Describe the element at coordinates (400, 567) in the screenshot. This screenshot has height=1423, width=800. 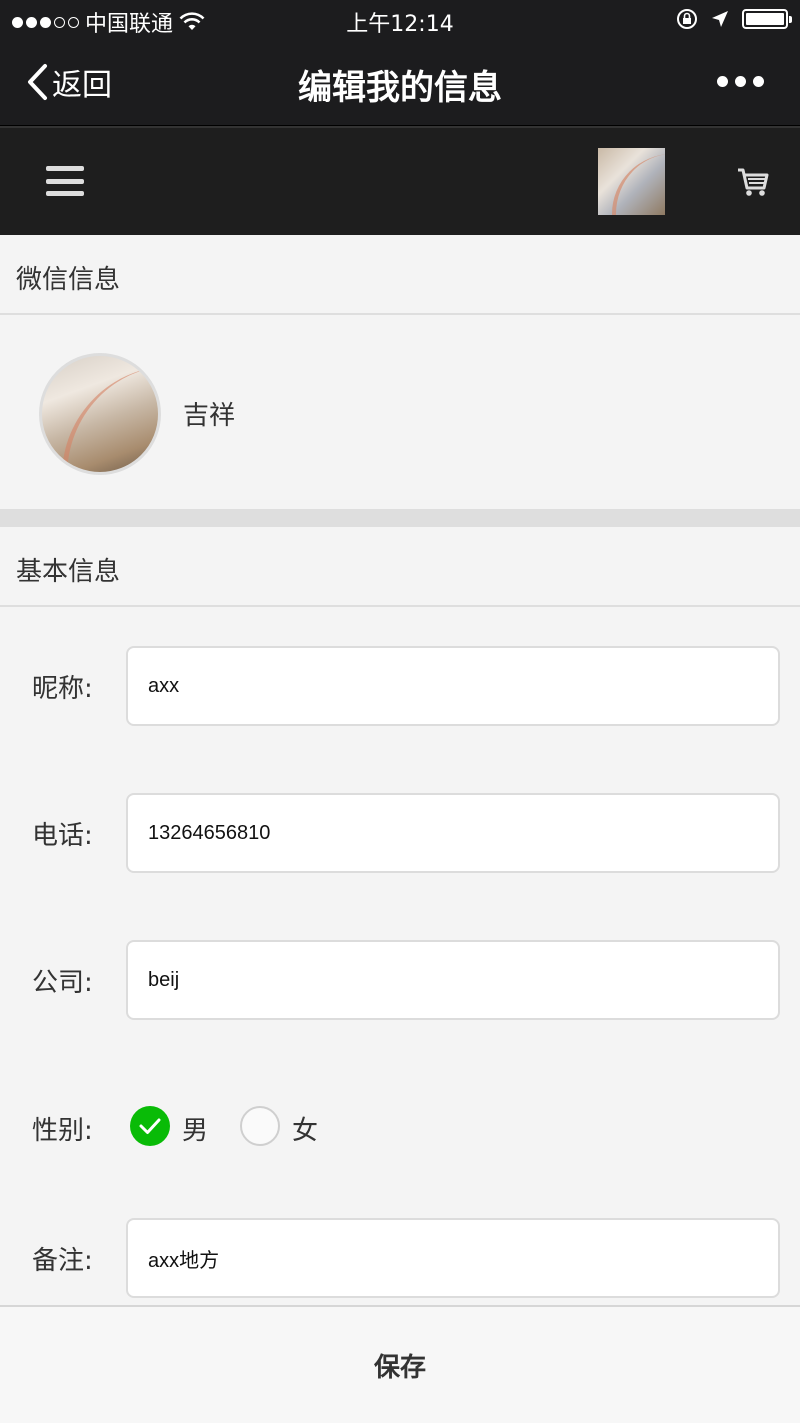
I see `basic-info-section-title: 基本信息` at that location.